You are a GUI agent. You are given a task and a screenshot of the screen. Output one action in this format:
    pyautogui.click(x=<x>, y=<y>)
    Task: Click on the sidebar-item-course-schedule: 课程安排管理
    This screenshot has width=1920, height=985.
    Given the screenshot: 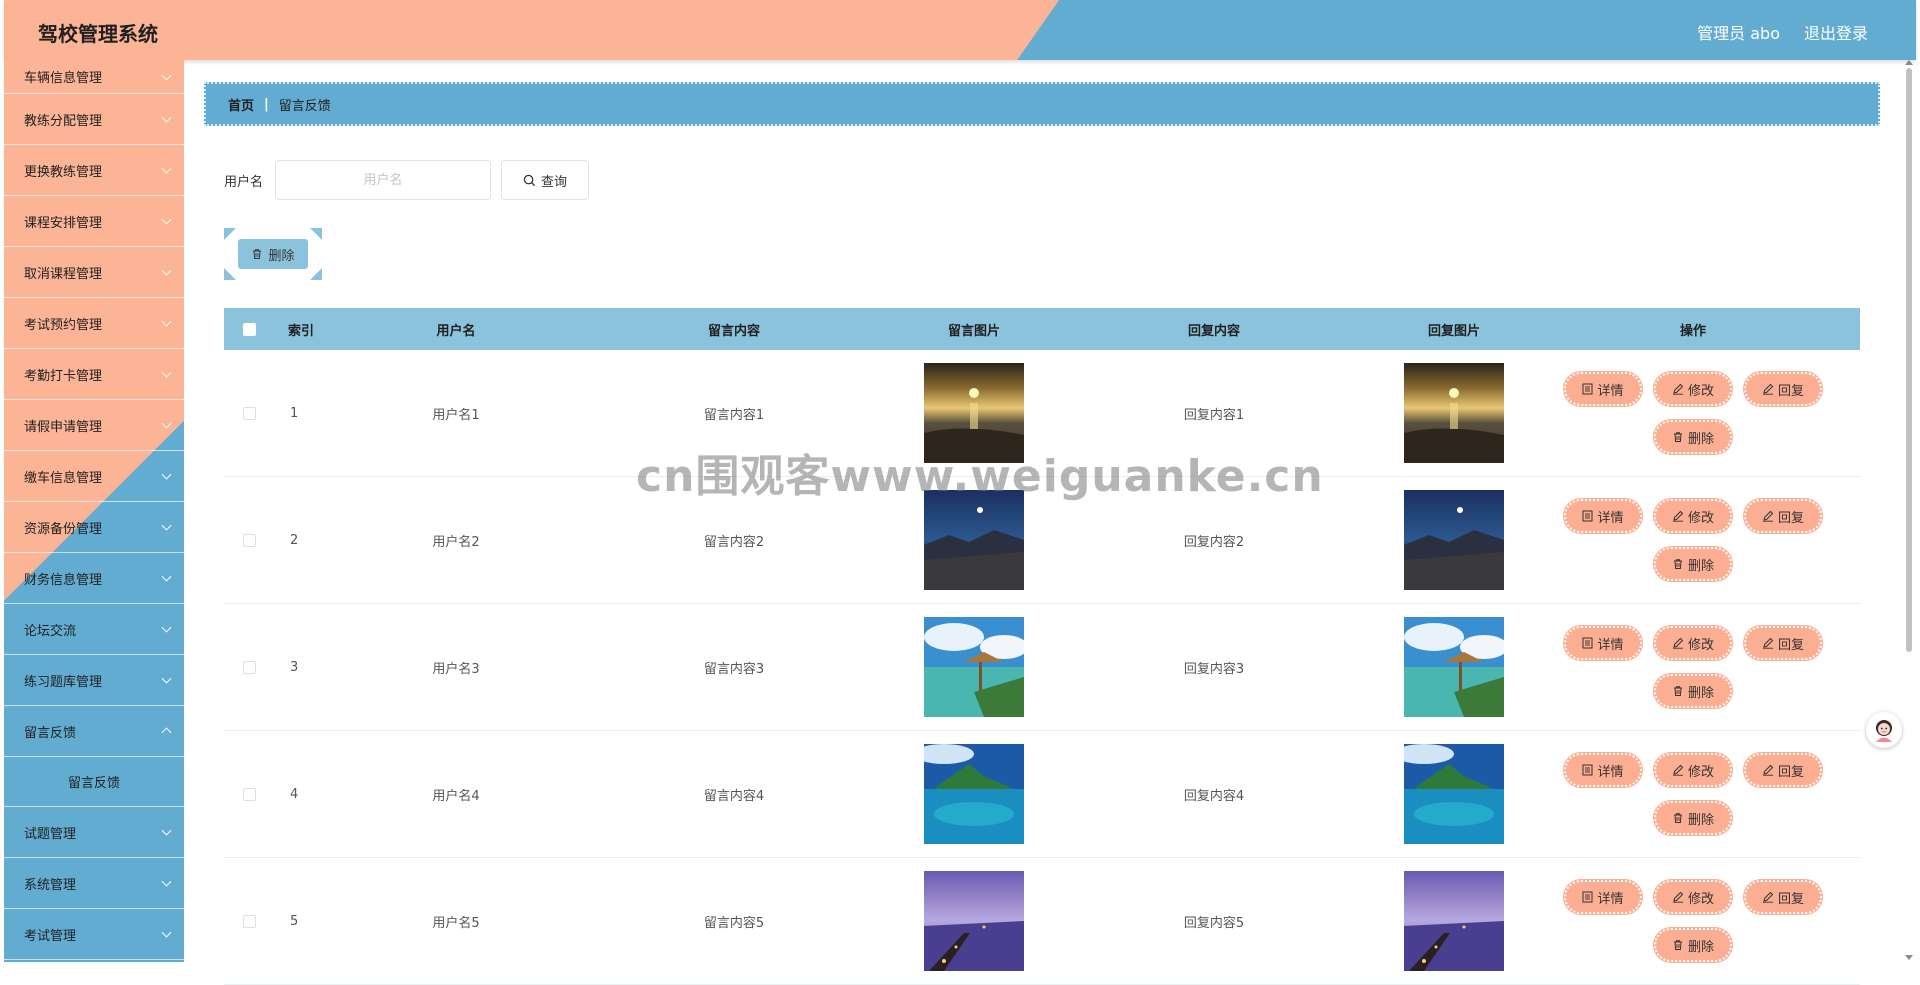 What is the action you would take?
    pyautogui.click(x=94, y=221)
    